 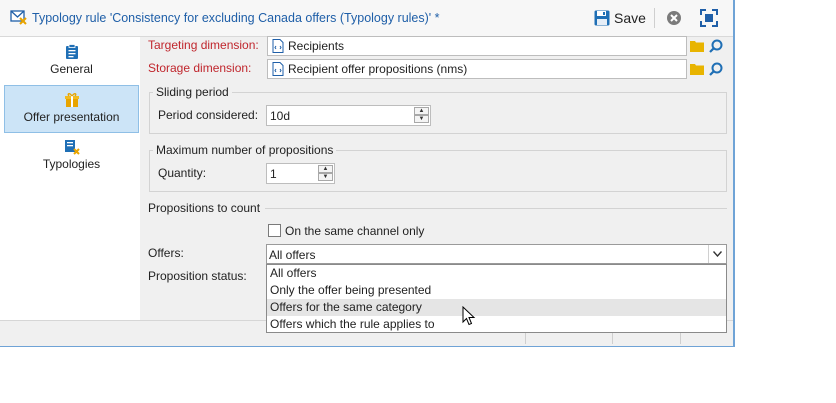 I want to click on targeting-dimension-value: Recipients, so click(x=316, y=46).